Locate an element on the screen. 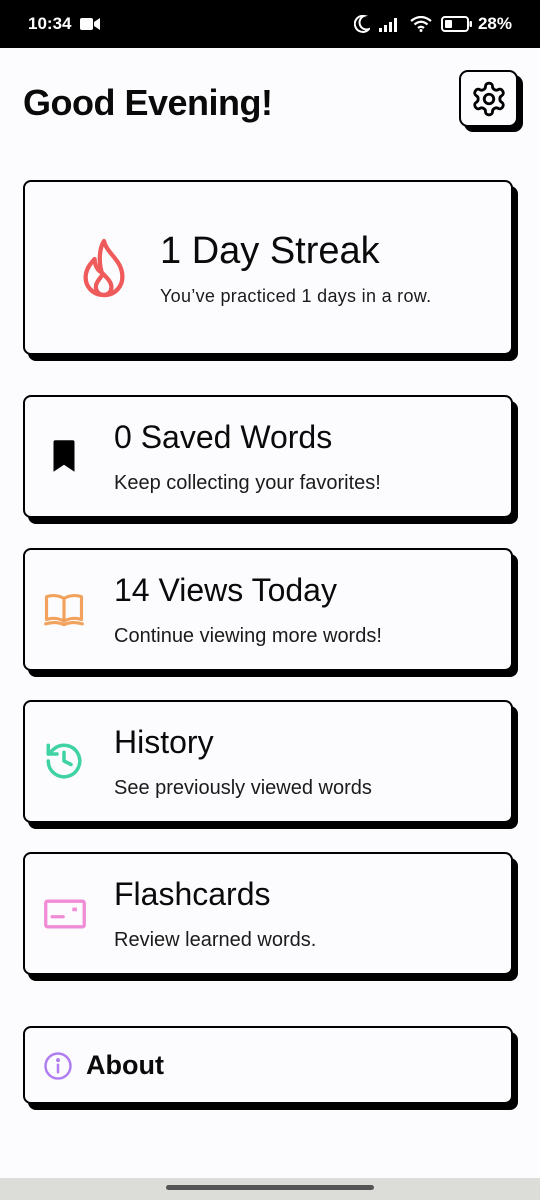  status-bar: 10:34 28% is located at coordinates (270, 24).